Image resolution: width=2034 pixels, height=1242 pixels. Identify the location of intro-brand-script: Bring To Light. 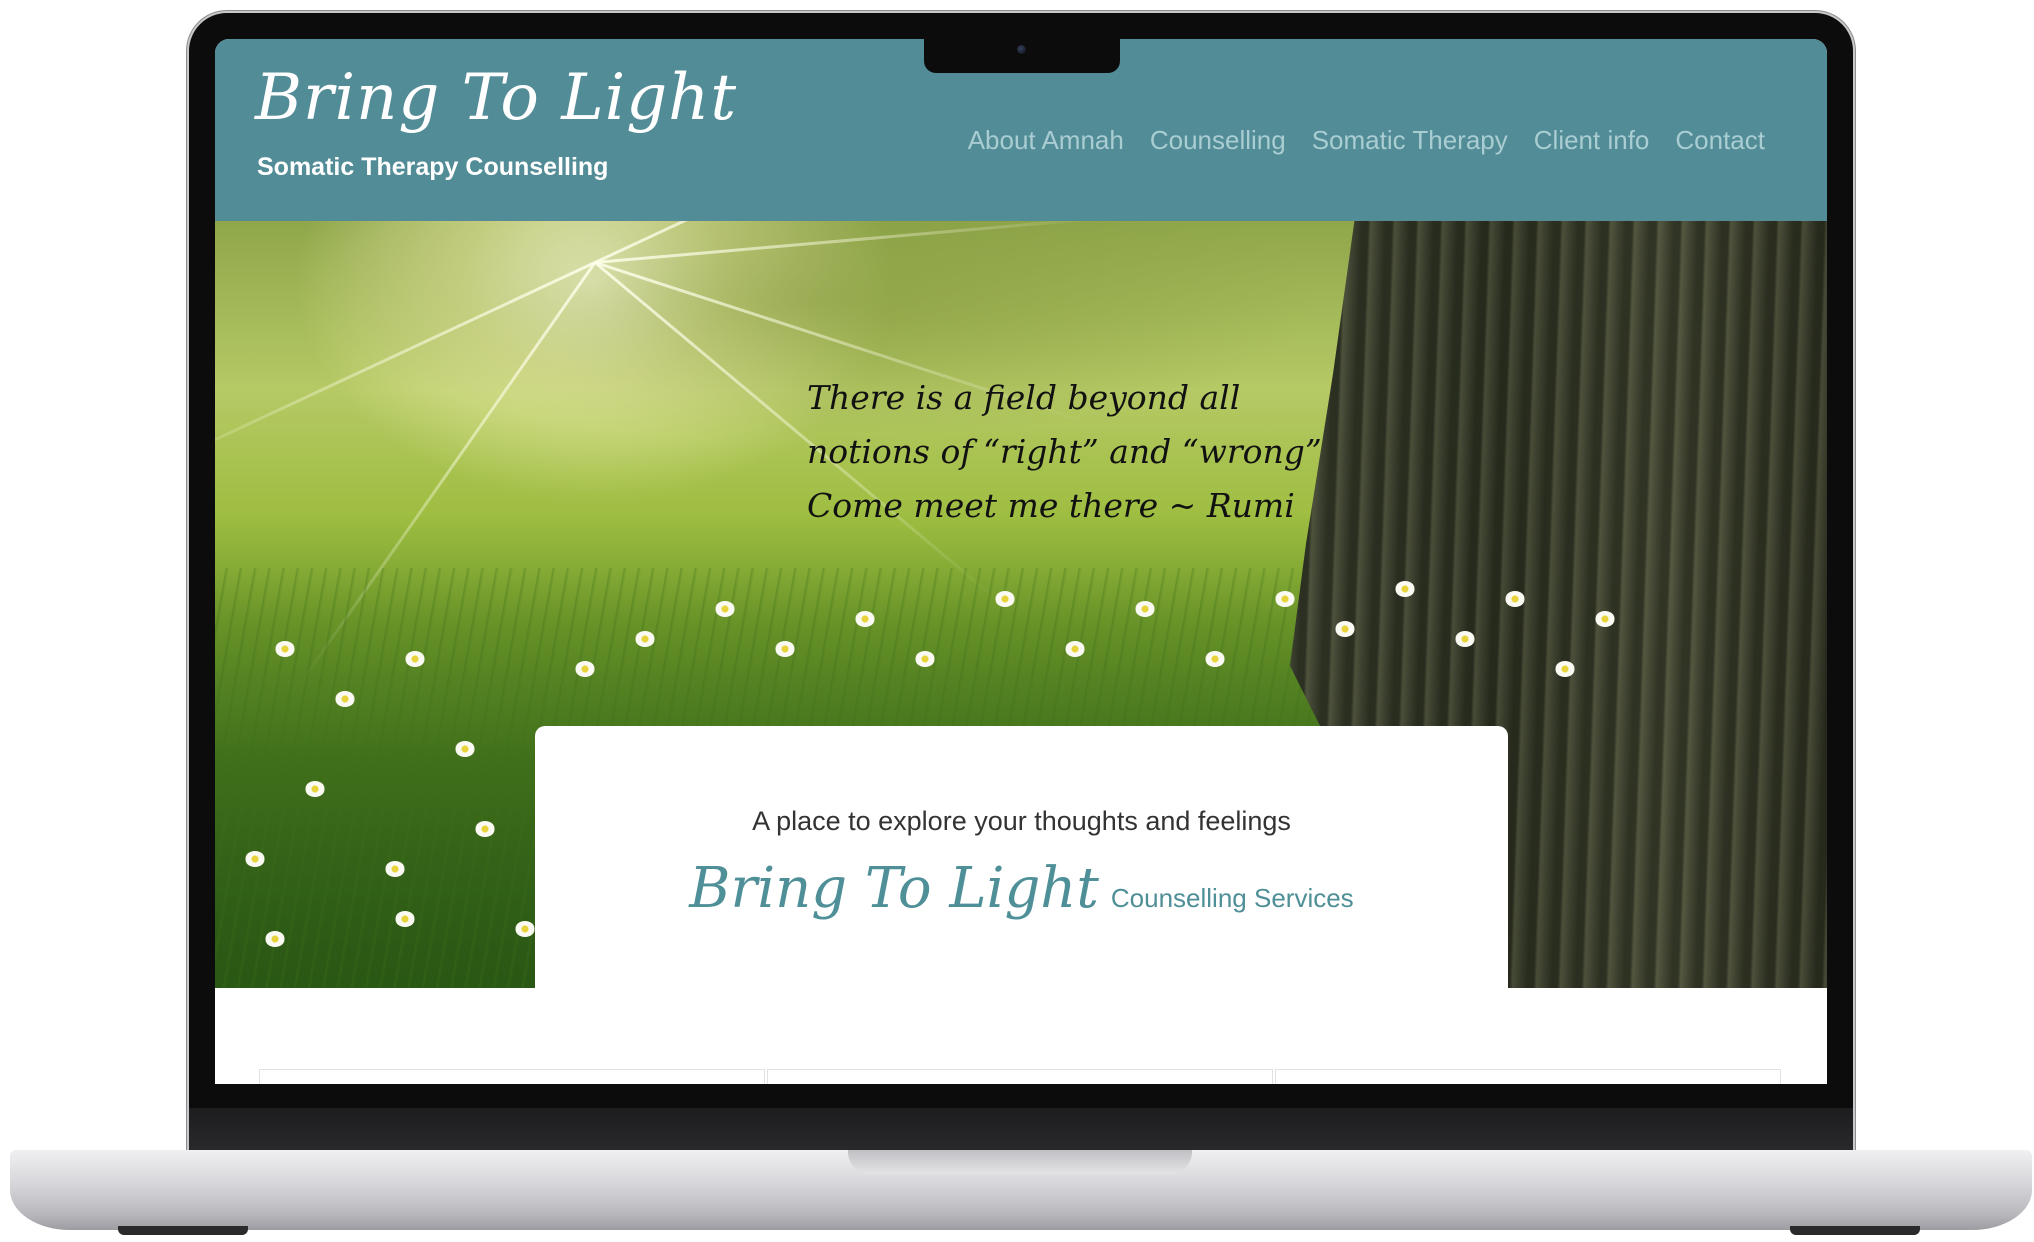
(894, 888).